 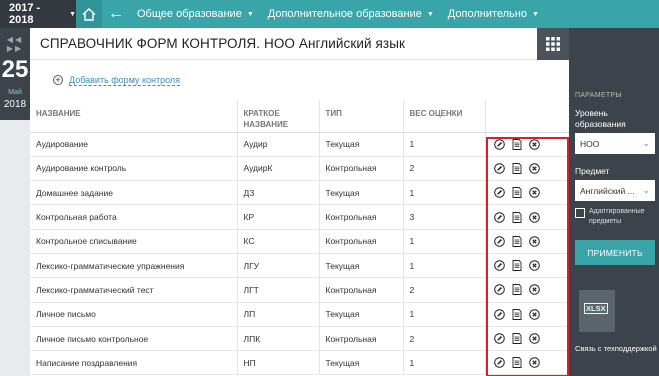 I want to click on cell-short-name: ДЗ, so click(x=278, y=193).